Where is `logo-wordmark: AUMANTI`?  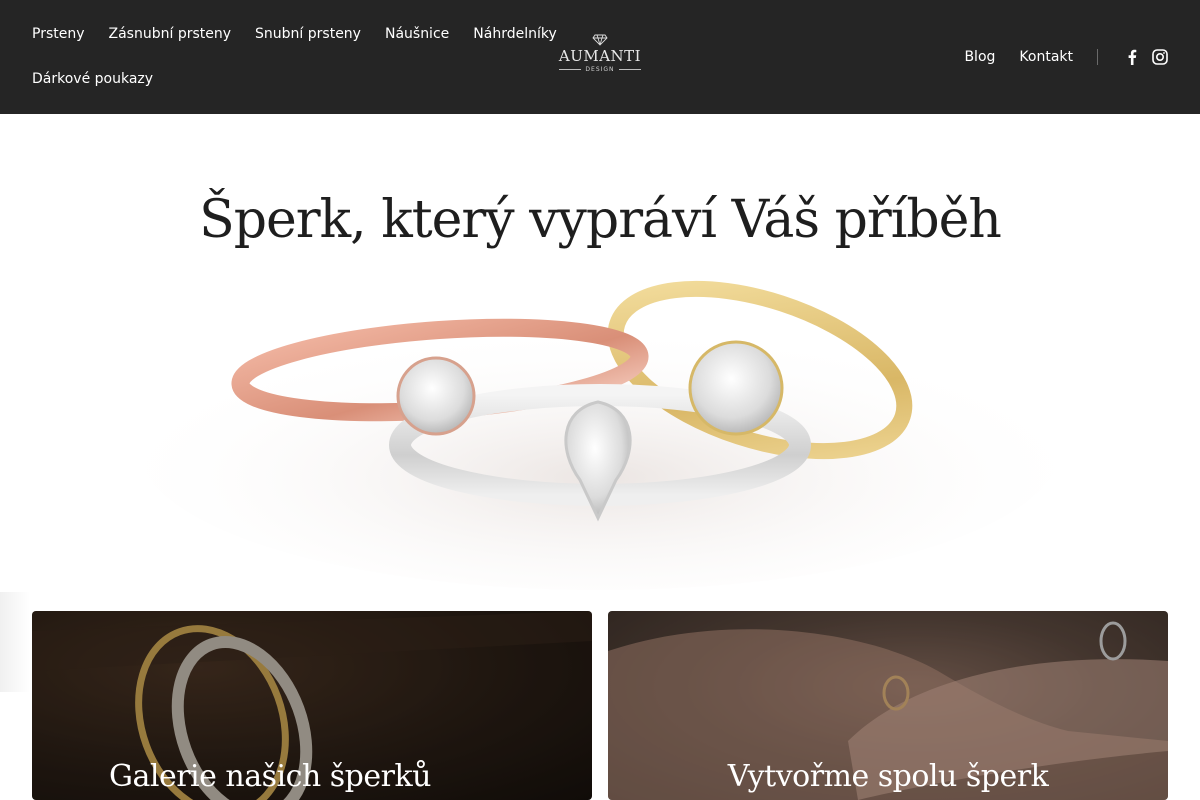
logo-wordmark: AUMANTI is located at coordinates (600, 56).